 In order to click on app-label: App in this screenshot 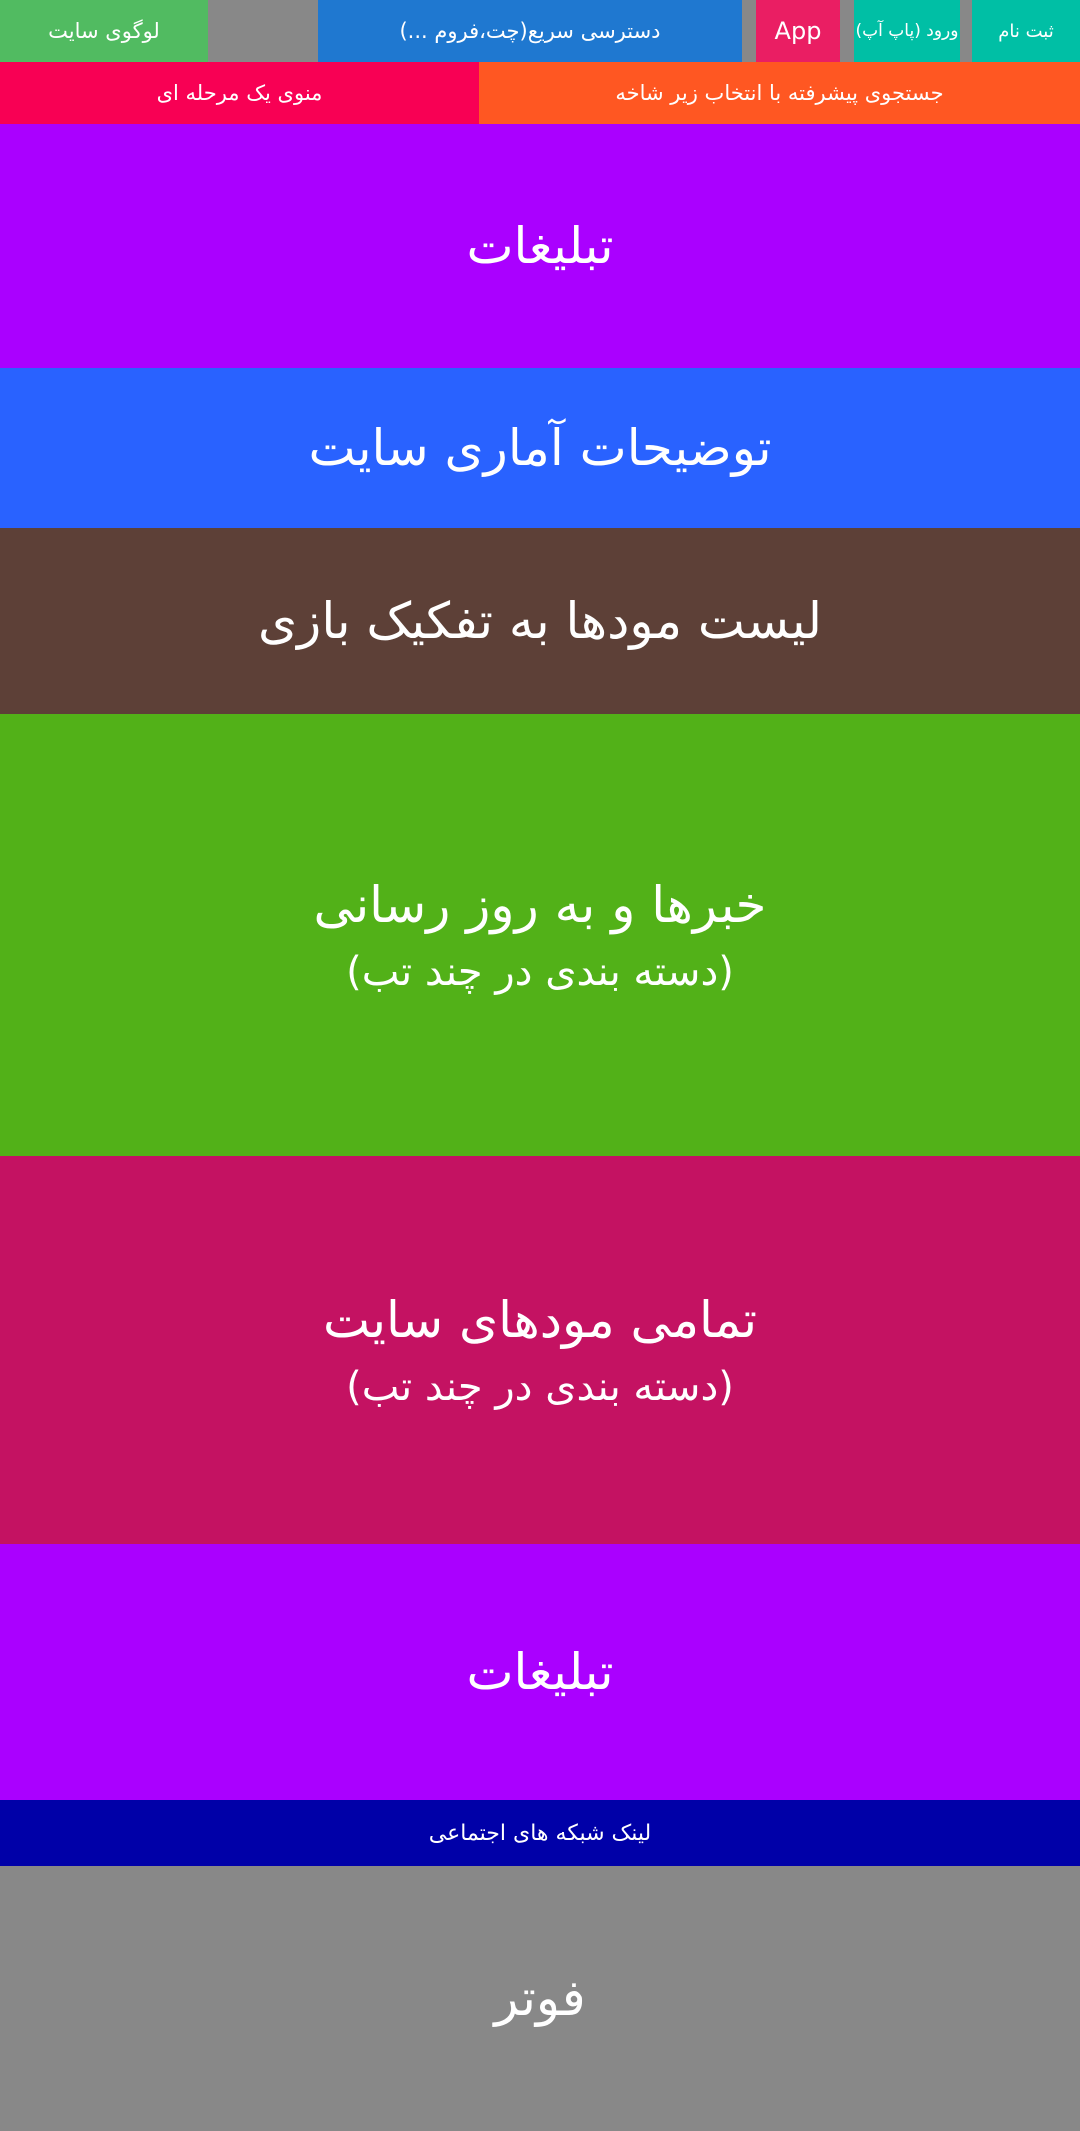, I will do `click(798, 31)`.